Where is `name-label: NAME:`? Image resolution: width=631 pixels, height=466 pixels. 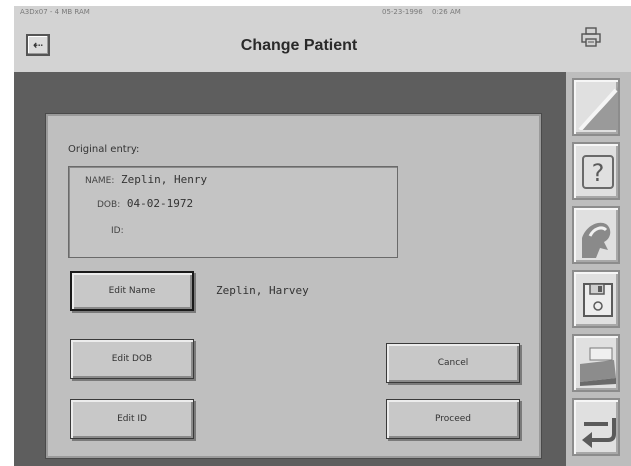
name-label: NAME: is located at coordinates (100, 181).